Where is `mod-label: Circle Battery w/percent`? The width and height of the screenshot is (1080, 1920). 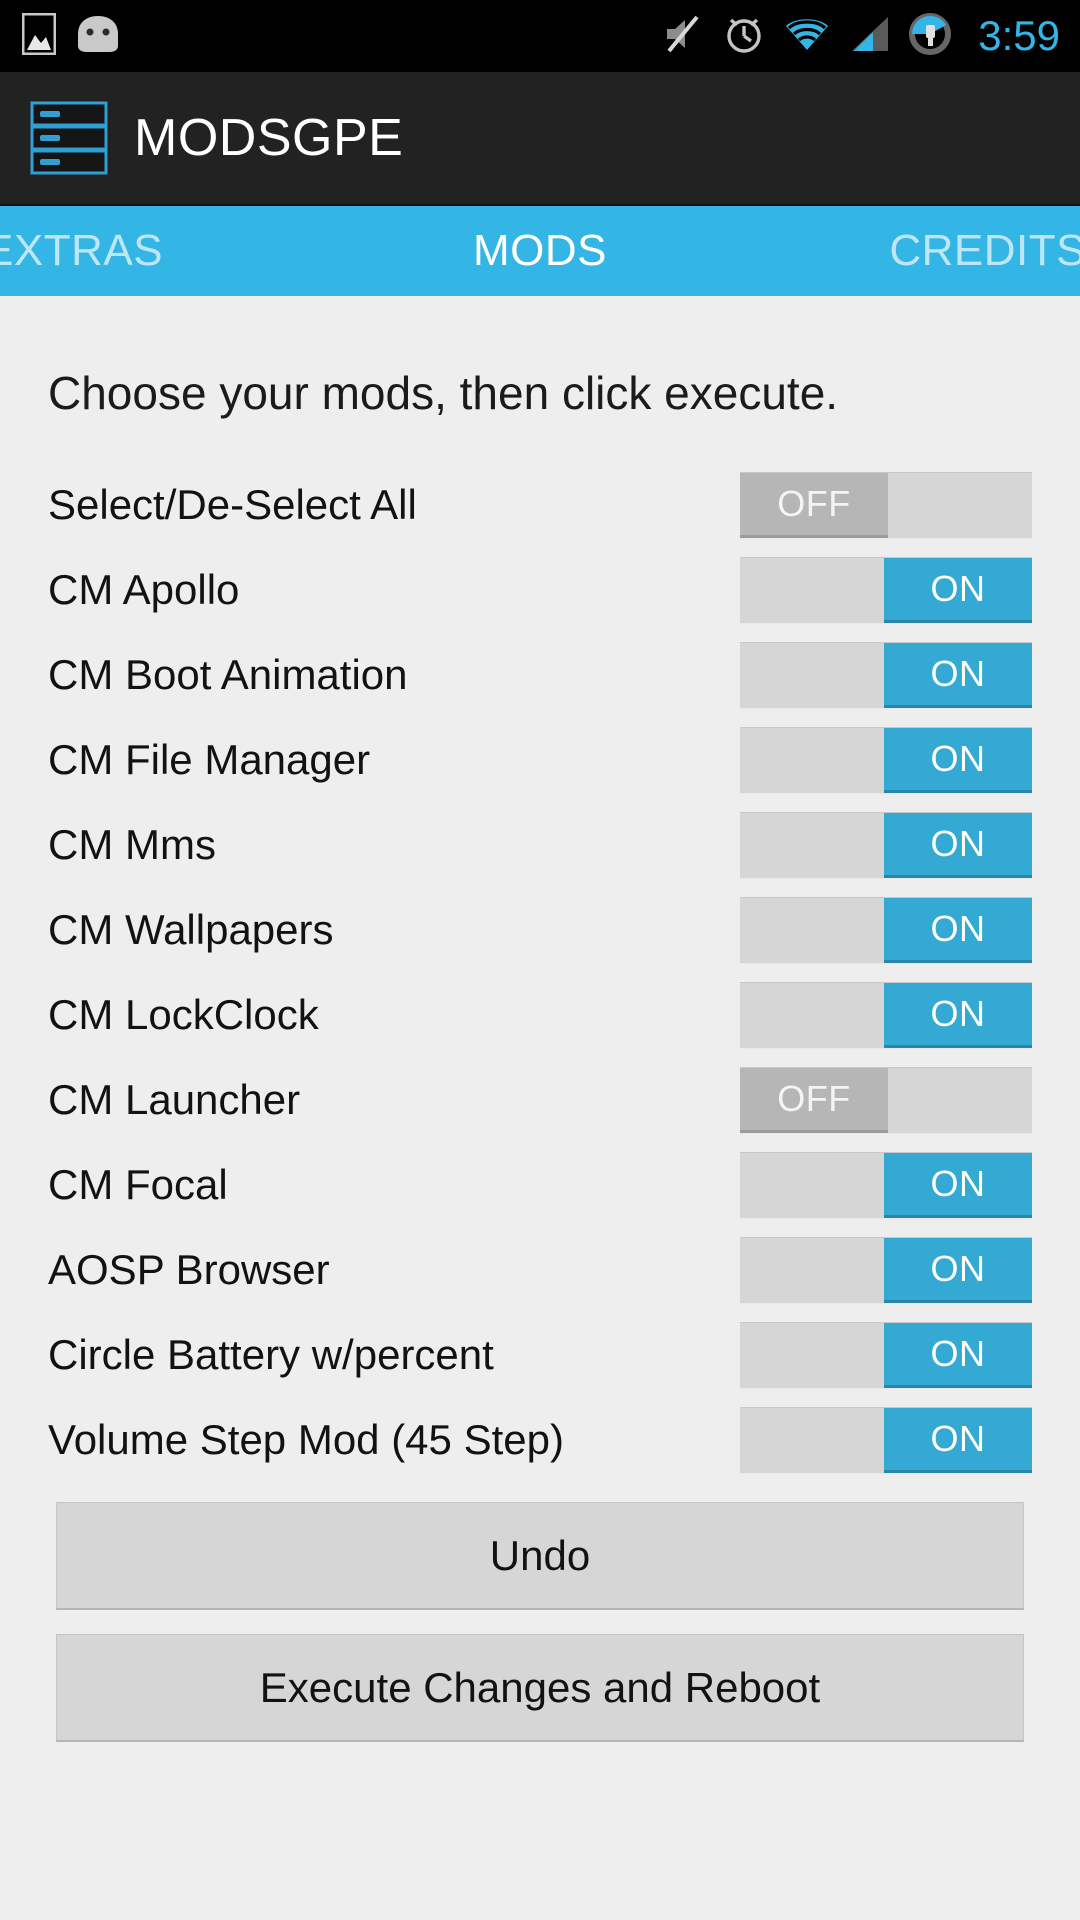 mod-label: Circle Battery w/percent is located at coordinates (271, 1354).